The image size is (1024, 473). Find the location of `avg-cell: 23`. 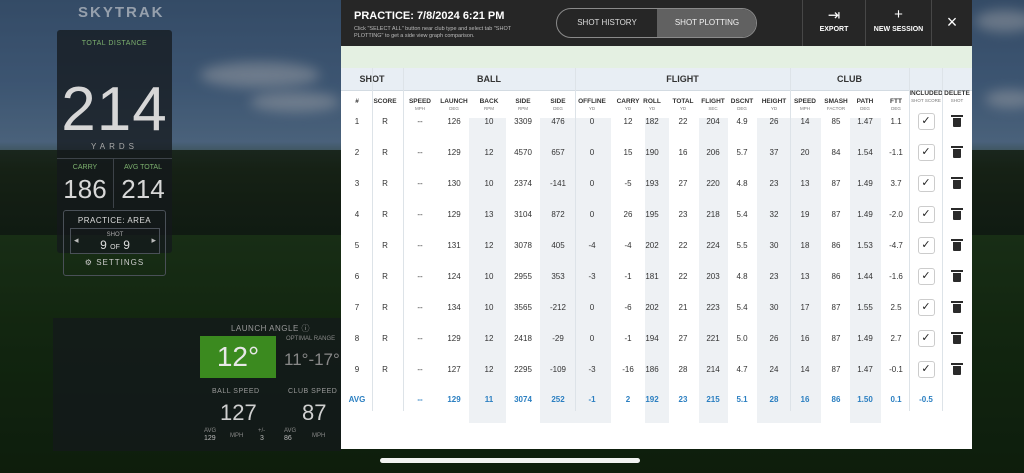

avg-cell: 23 is located at coordinates (683, 399).